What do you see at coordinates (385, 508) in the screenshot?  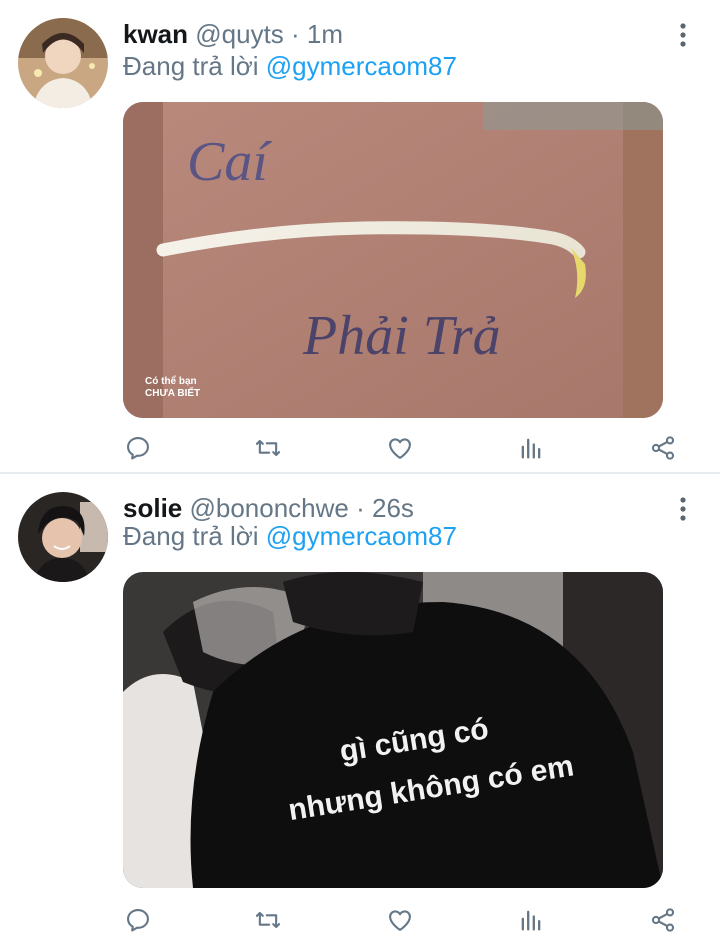 I see `timestamp: · 26s` at bounding box center [385, 508].